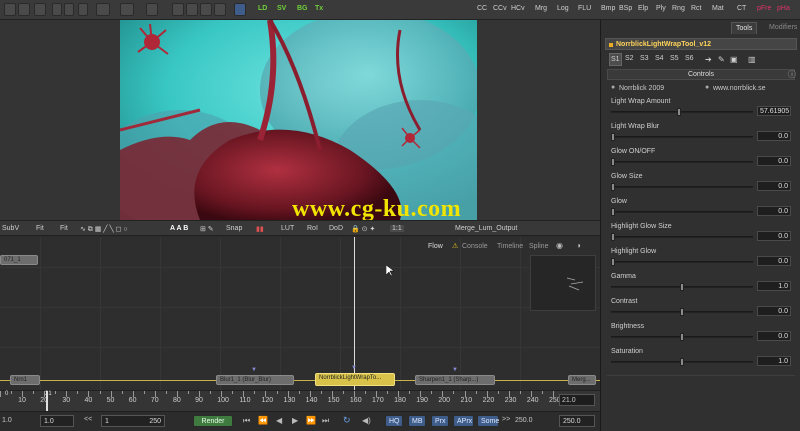  I want to click on hq-toggle: HQ, so click(394, 421).